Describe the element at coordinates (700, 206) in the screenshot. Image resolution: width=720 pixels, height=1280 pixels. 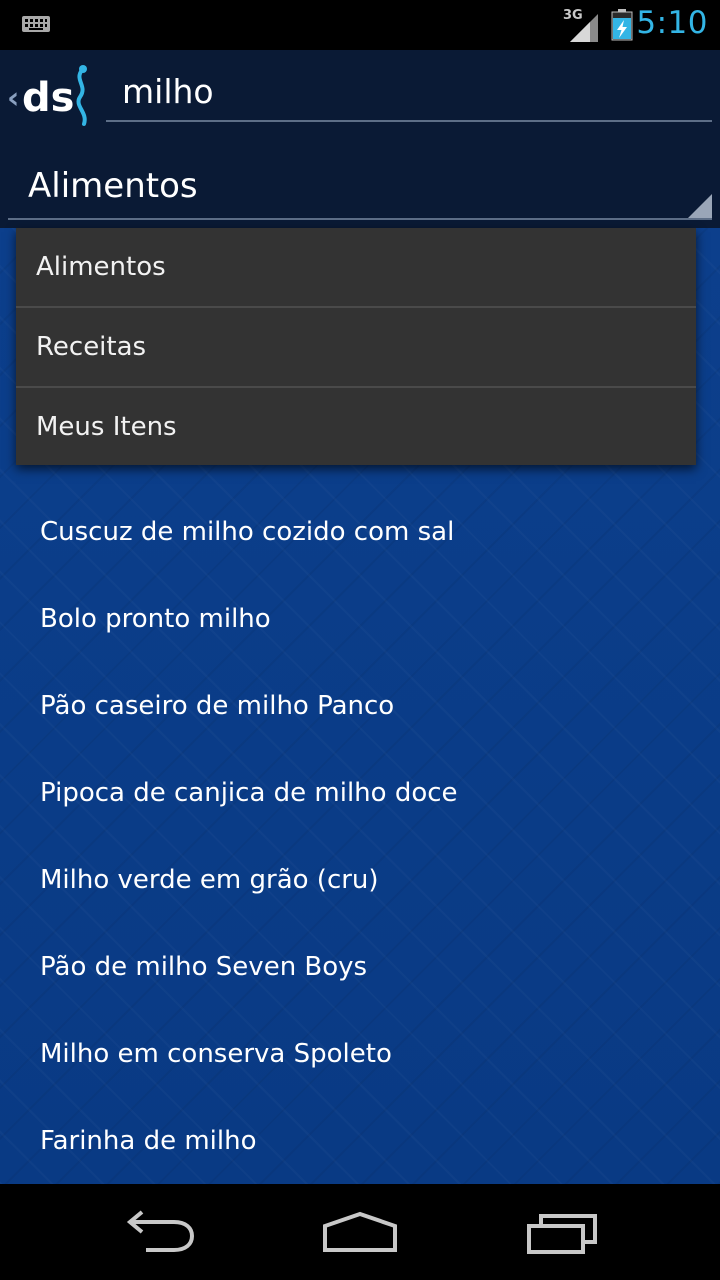
I see `spinner-triangle-icon` at that location.